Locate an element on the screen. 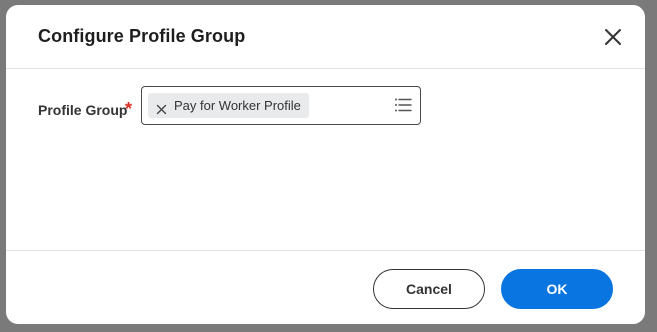 The image size is (657, 332). selected-value-pill: Pay for Worker Profile is located at coordinates (228, 105).